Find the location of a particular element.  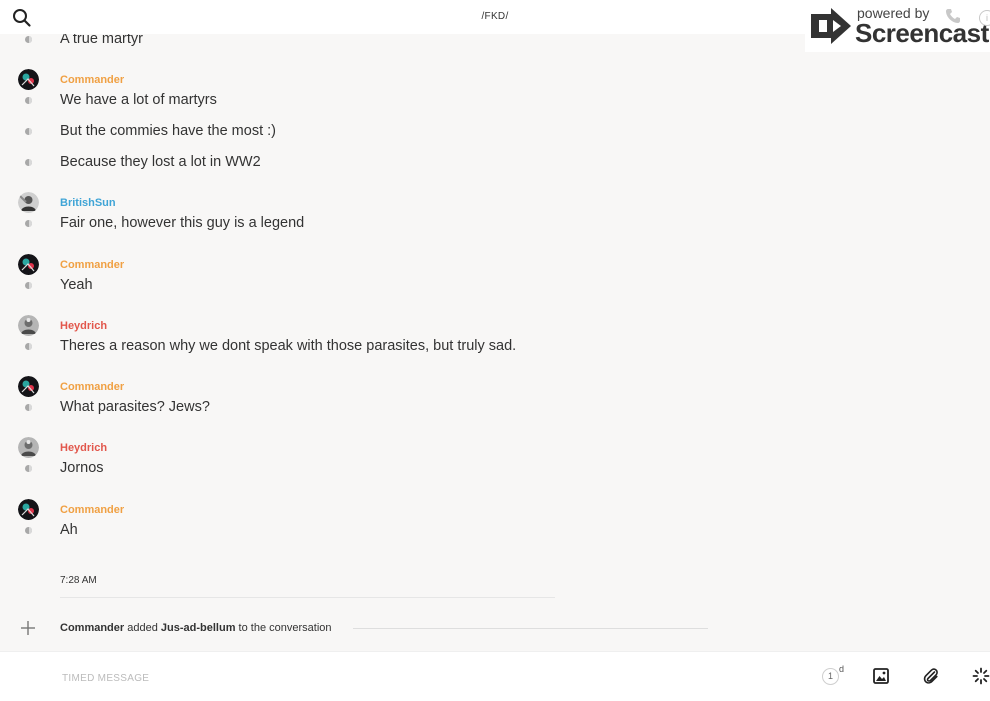

phone-icon is located at coordinates (953, 18).